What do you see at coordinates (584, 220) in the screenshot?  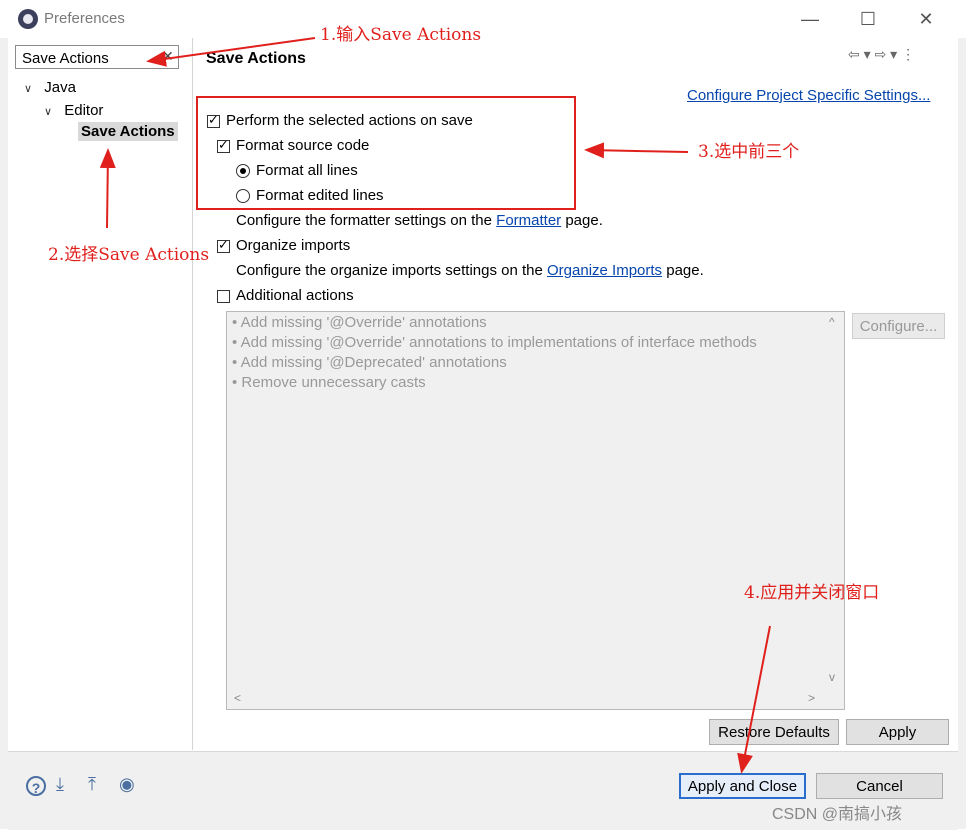 I see `formatter-hint-suffix: page.` at bounding box center [584, 220].